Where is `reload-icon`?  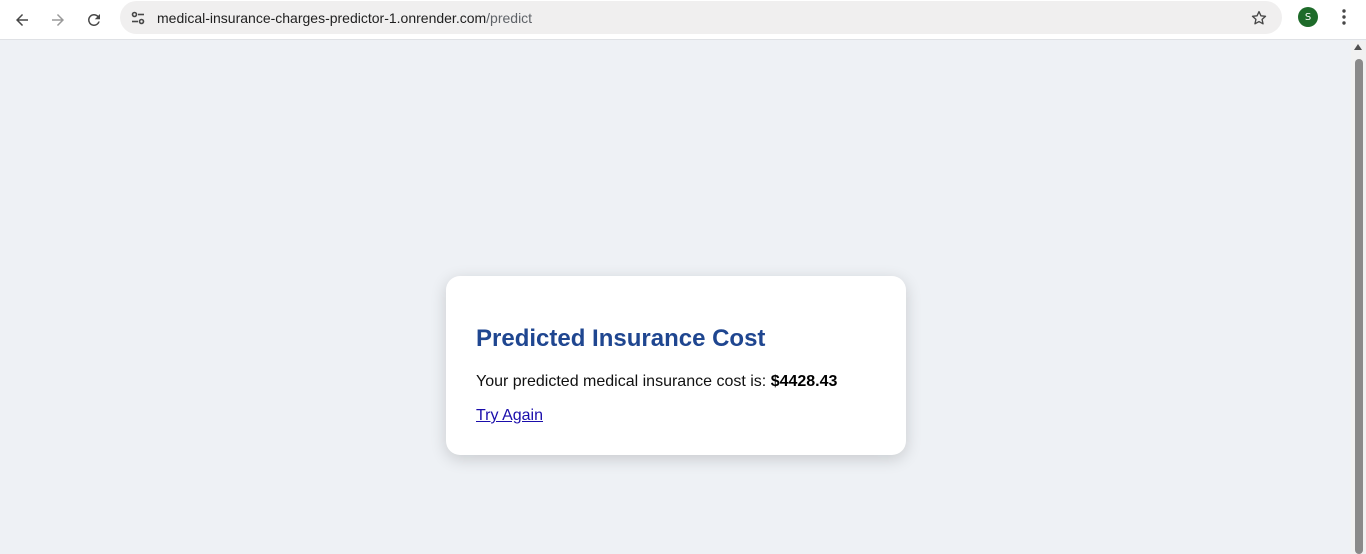 reload-icon is located at coordinates (94, 19).